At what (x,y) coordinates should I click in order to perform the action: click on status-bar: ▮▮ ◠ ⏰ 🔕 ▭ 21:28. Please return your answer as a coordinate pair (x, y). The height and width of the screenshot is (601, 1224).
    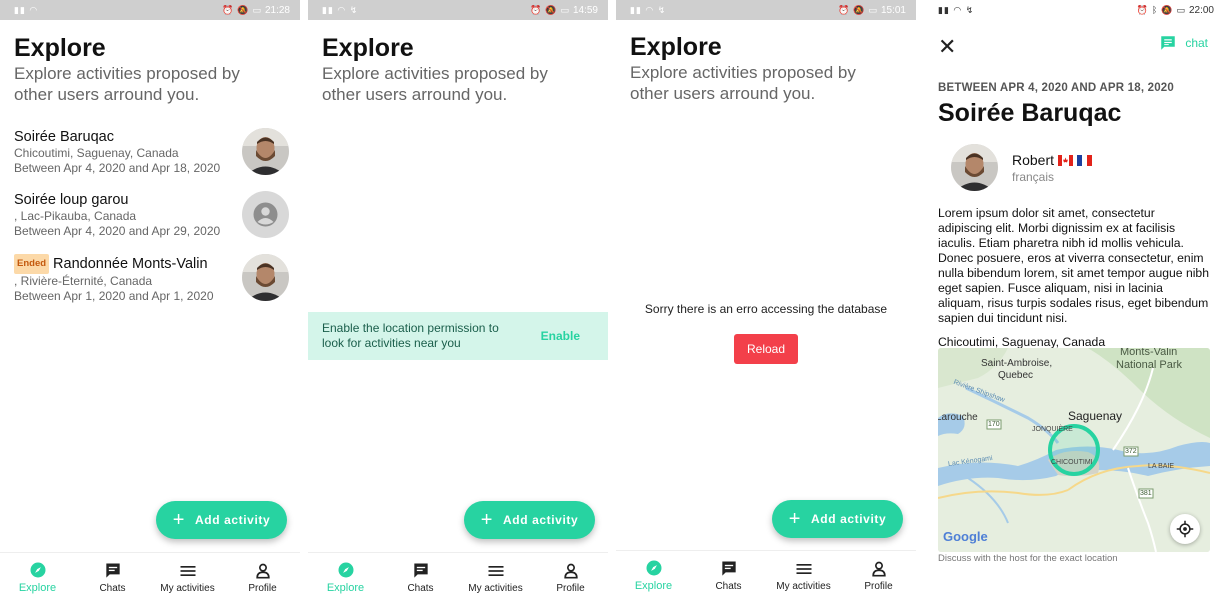
    Looking at the image, I should click on (150, 10).